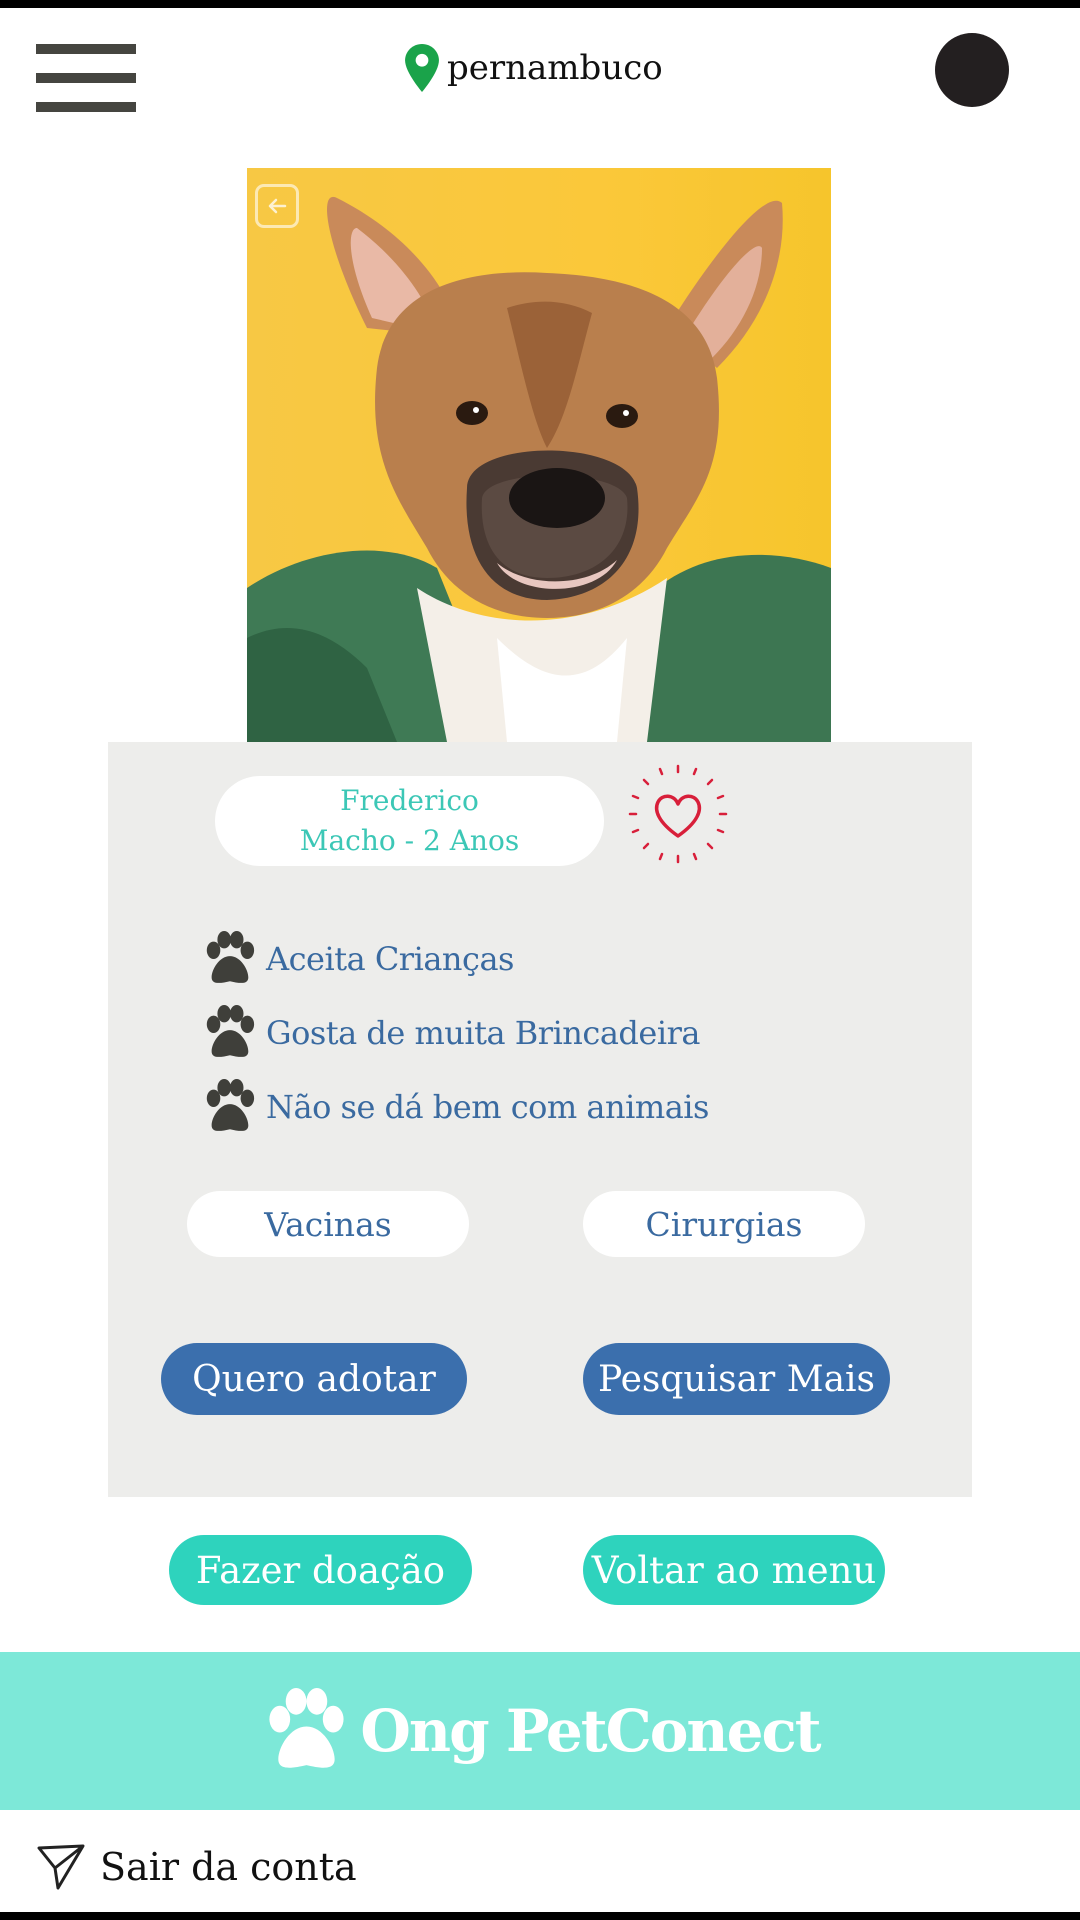  I want to click on menu-icon, so click(86, 78).